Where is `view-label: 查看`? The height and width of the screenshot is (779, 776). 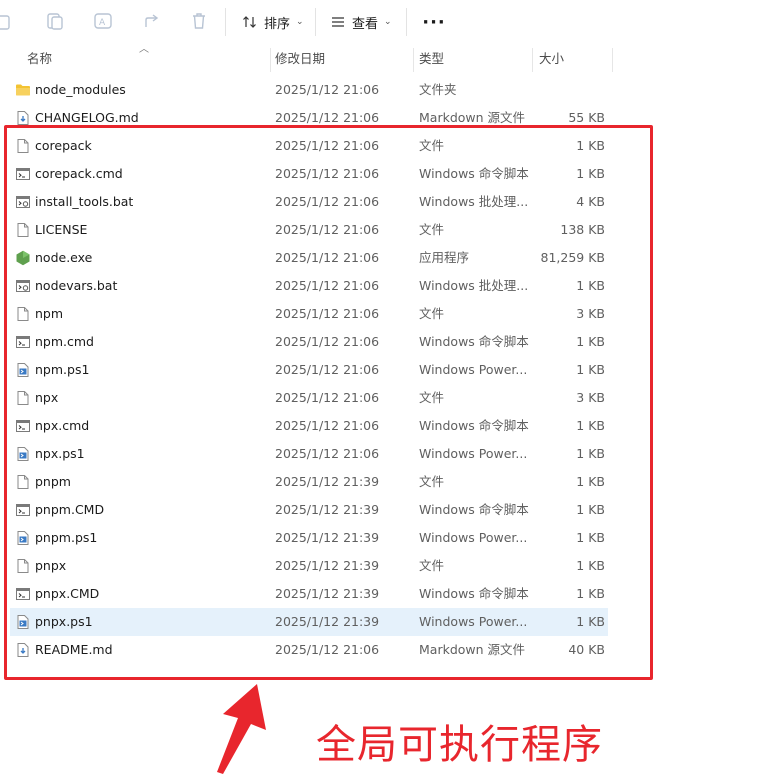 view-label: 查看 is located at coordinates (365, 24).